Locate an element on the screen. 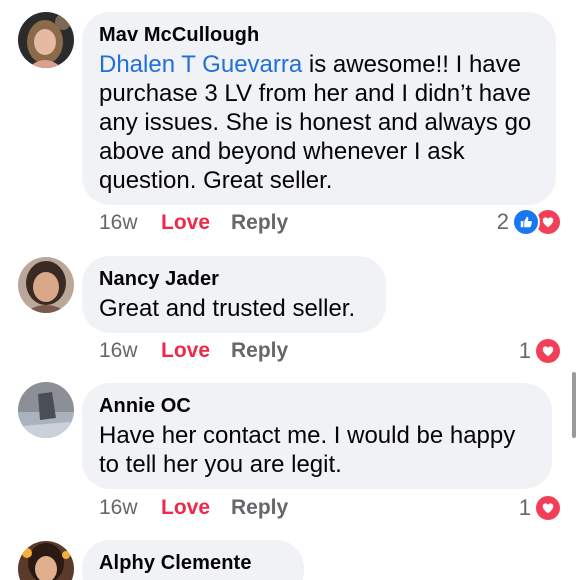 The image size is (580, 580). comment-author: Alphy Clemente is located at coordinates (192, 563).